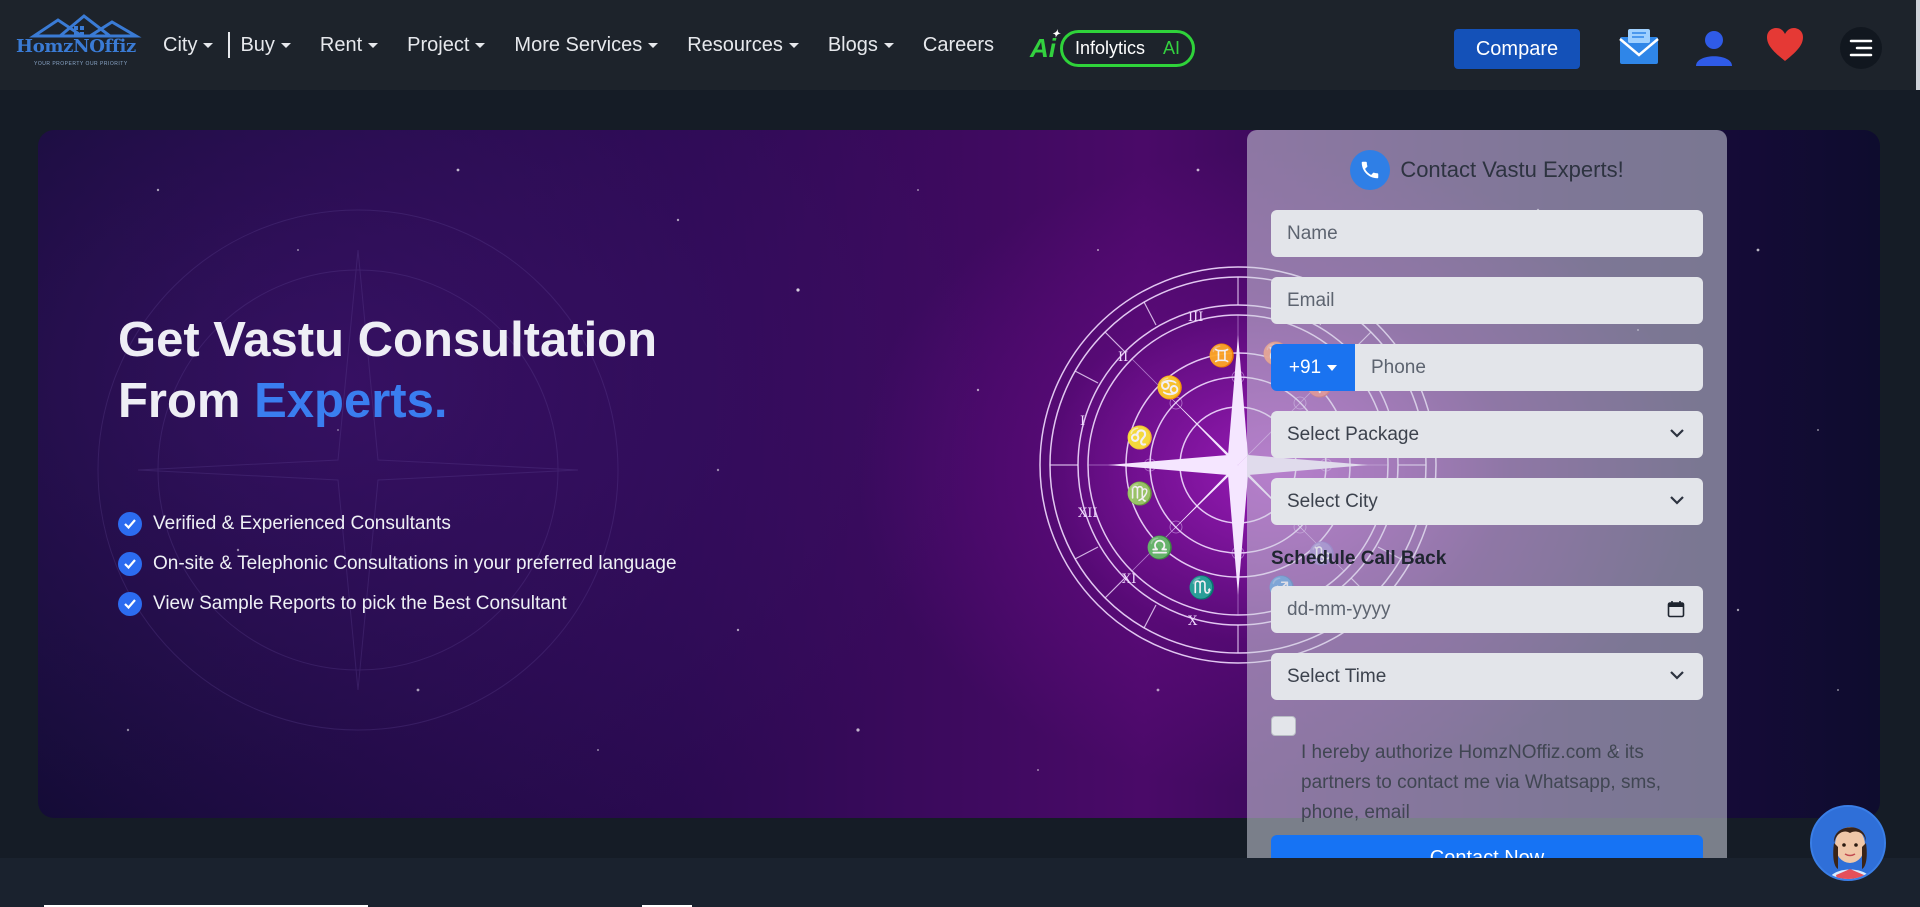 This screenshot has height=907, width=1920. What do you see at coordinates (1339, 609) in the screenshot?
I see `date-placeholder: dd-mm-yyyy` at bounding box center [1339, 609].